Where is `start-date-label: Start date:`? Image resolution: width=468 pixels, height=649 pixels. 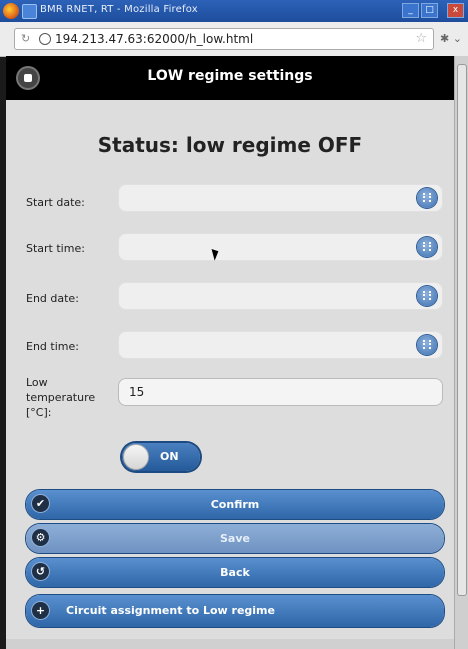
start-date-label: Start date: is located at coordinates (55, 202).